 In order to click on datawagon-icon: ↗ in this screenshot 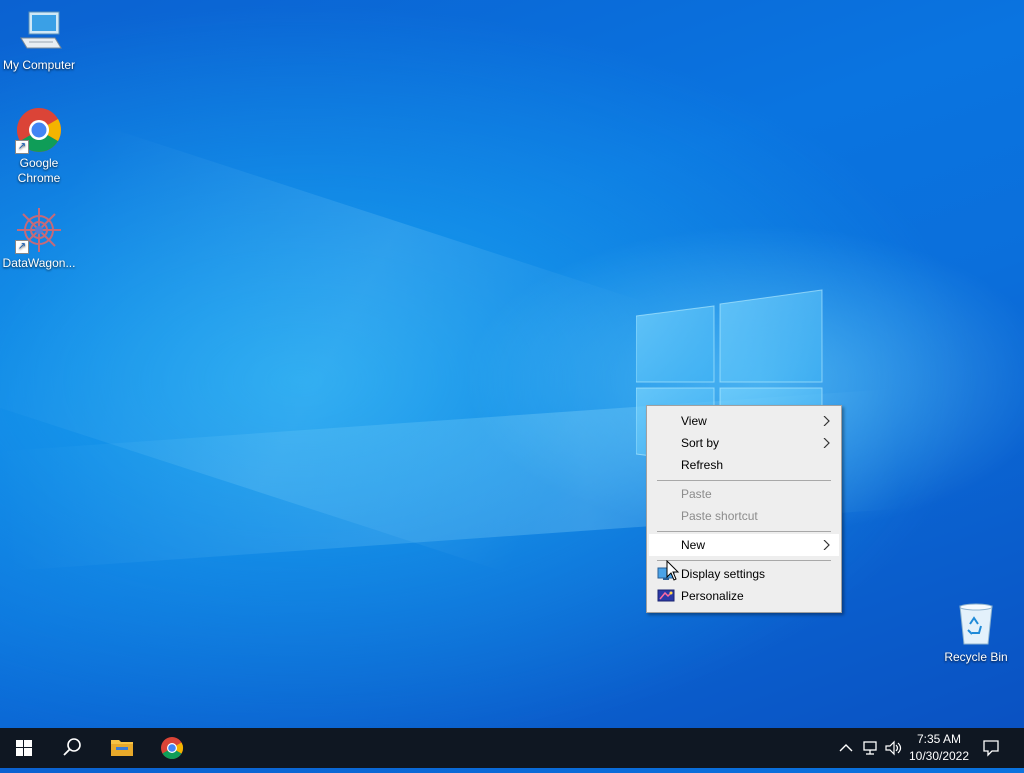, I will do `click(39, 230)`.